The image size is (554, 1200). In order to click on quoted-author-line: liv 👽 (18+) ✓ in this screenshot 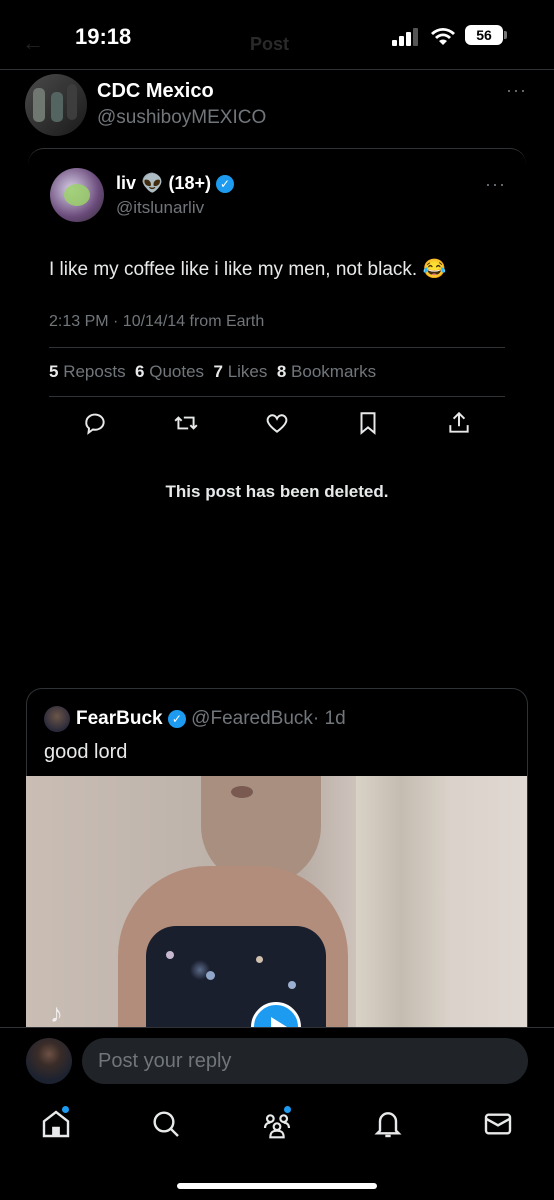, I will do `click(175, 183)`.